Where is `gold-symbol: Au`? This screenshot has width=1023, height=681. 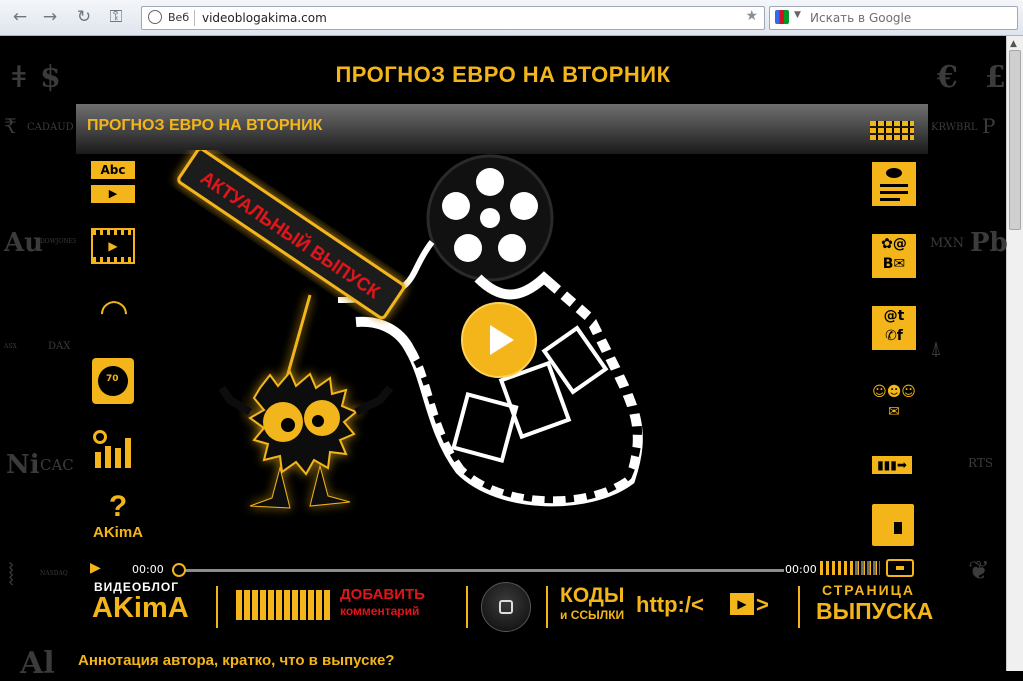
gold-symbol: Au is located at coordinates (24, 243).